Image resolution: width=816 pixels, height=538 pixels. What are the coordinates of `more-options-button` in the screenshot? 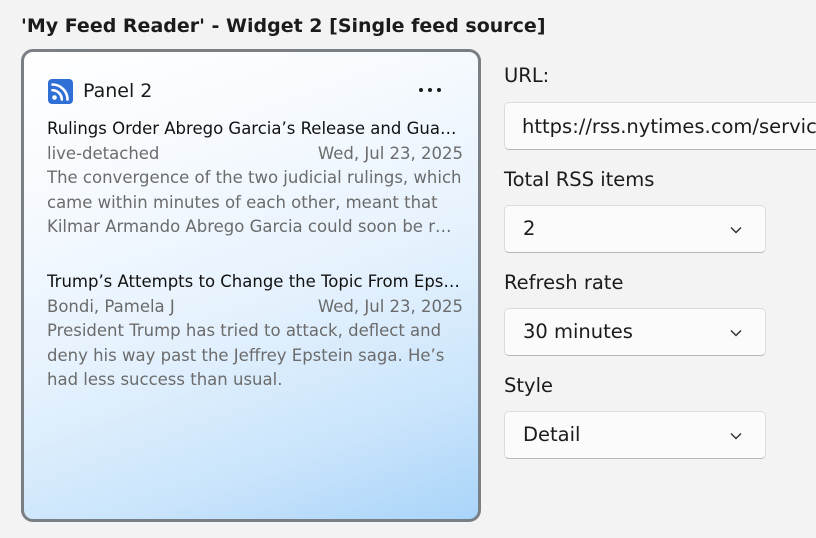 It's located at (430, 90).